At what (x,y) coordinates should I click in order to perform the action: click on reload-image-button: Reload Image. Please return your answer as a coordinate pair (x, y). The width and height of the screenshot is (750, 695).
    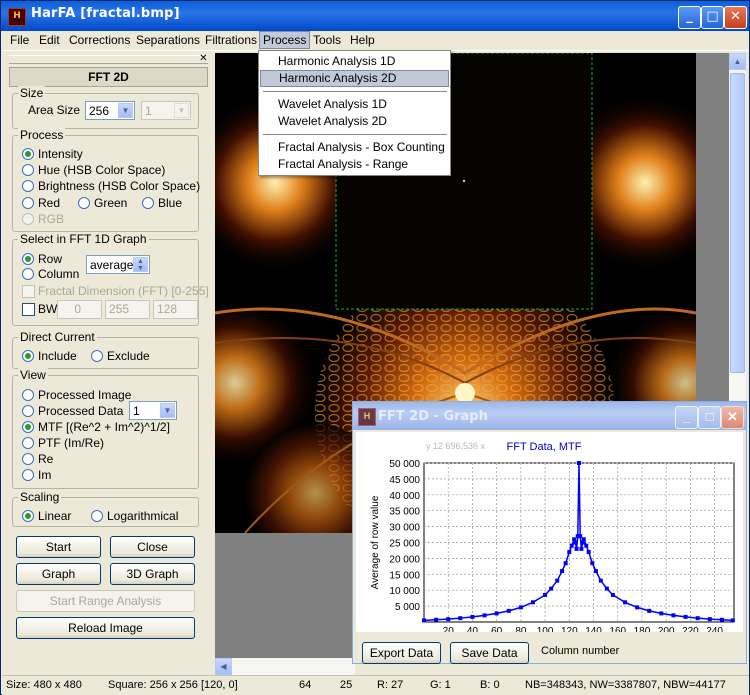
    Looking at the image, I should click on (105, 628).